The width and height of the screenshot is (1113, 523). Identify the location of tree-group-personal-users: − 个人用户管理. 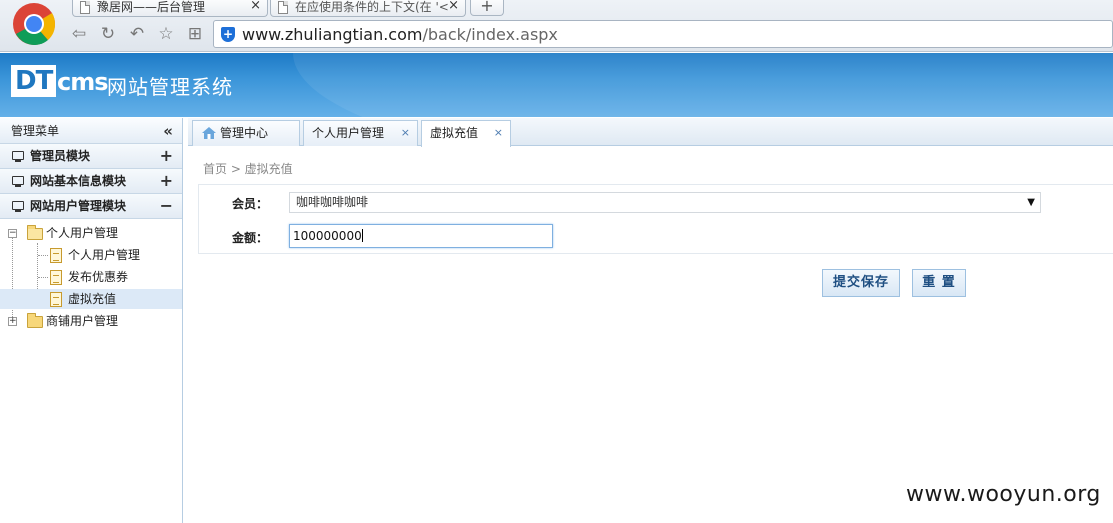
(91, 233).